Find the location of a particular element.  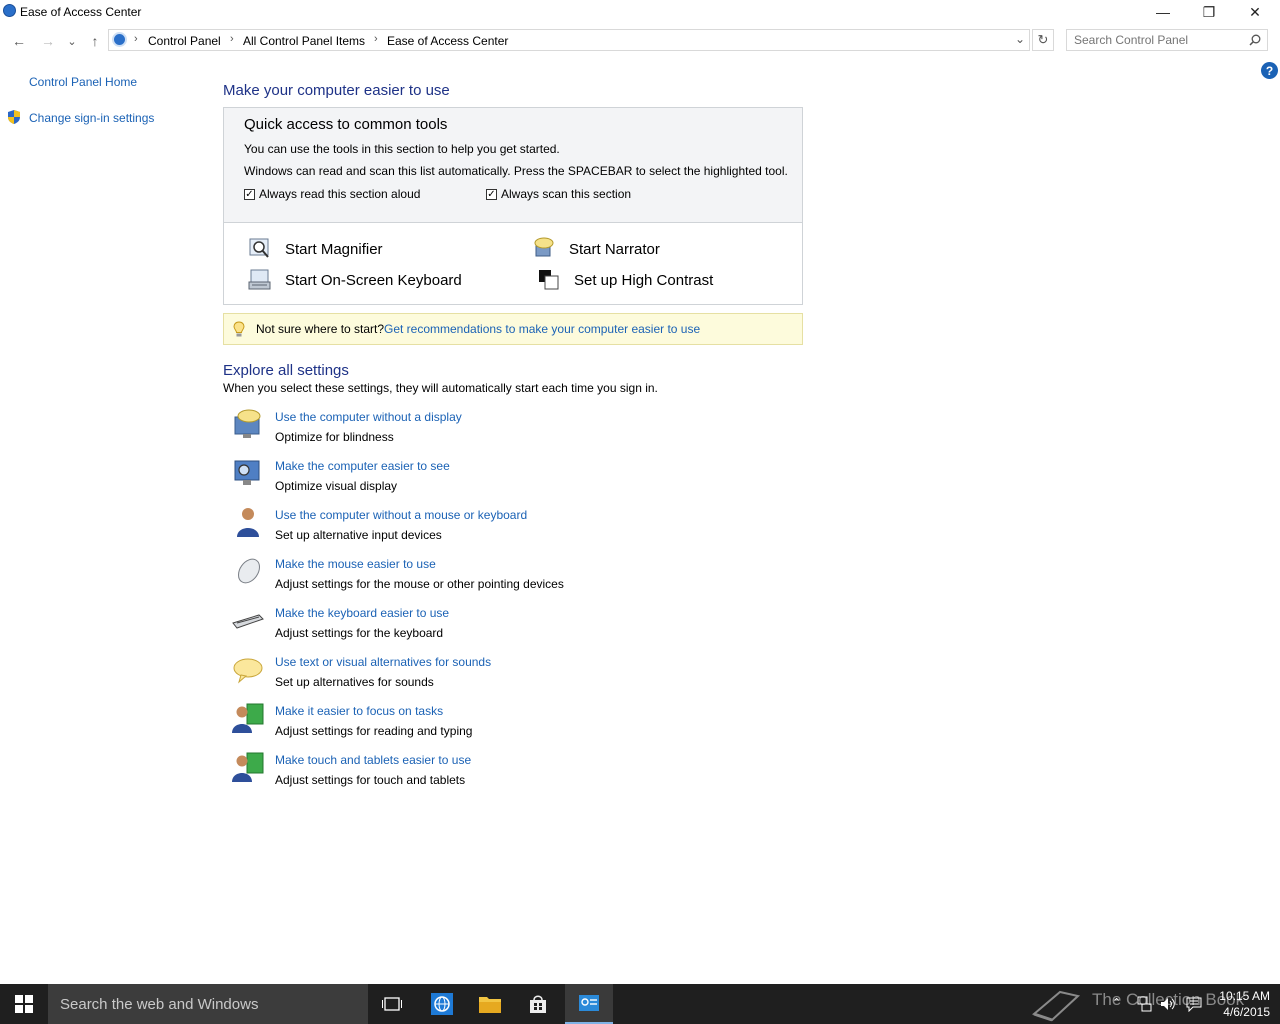

title-bar: Ease of Access Center — ❐ ✕ is located at coordinates (640, 12).